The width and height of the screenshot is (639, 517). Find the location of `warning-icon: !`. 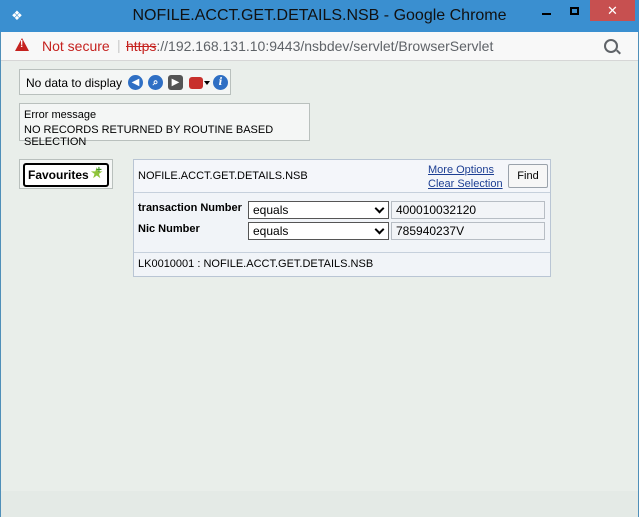

warning-icon: ! is located at coordinates (22, 44).